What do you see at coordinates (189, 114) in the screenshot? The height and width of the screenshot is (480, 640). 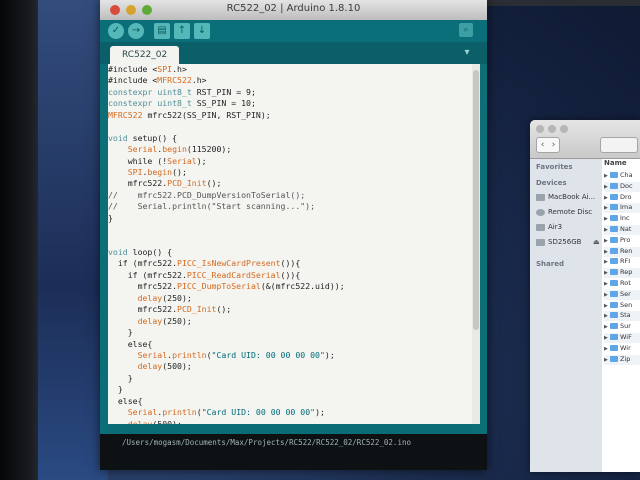 I see `code-line: MFRC522 mfrc522(SS_PIN, RST_PIN);` at bounding box center [189, 114].